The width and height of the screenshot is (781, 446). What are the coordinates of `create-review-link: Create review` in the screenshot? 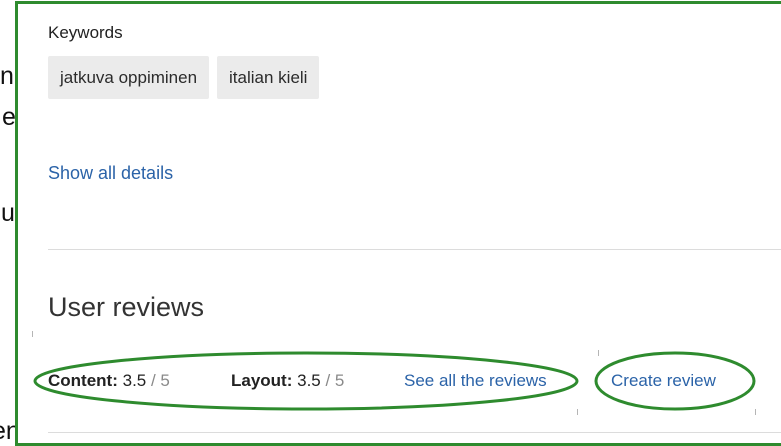 It's located at (663, 381).